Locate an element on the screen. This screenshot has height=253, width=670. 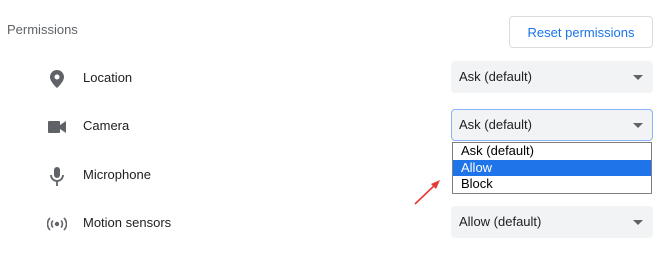
motion-sensors-select-value: Allow (default) is located at coordinates (500, 221).